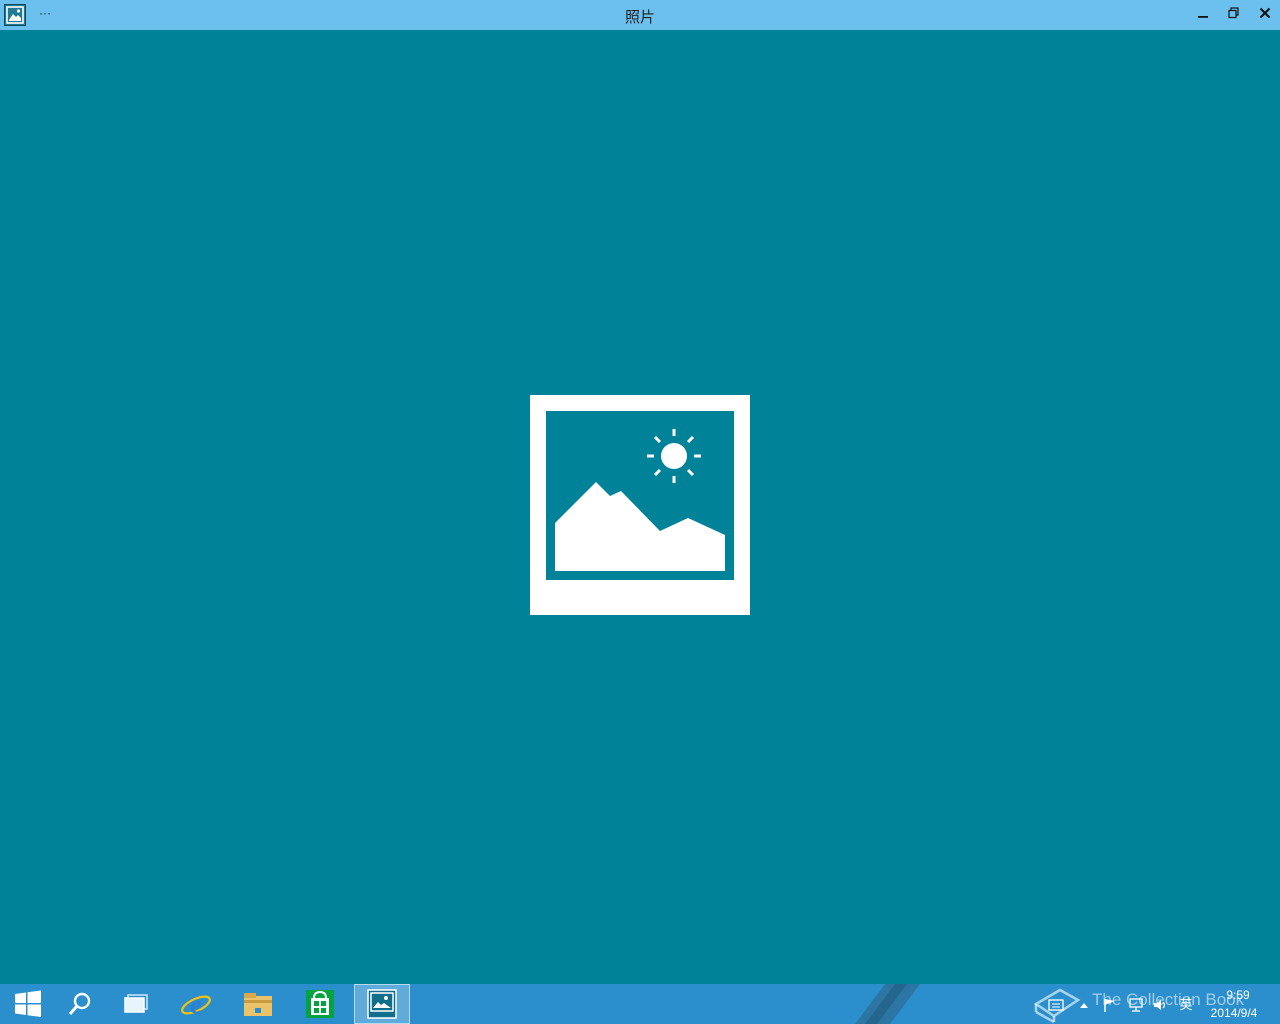 The image size is (1280, 1024). I want to click on close-button, so click(1265, 15).